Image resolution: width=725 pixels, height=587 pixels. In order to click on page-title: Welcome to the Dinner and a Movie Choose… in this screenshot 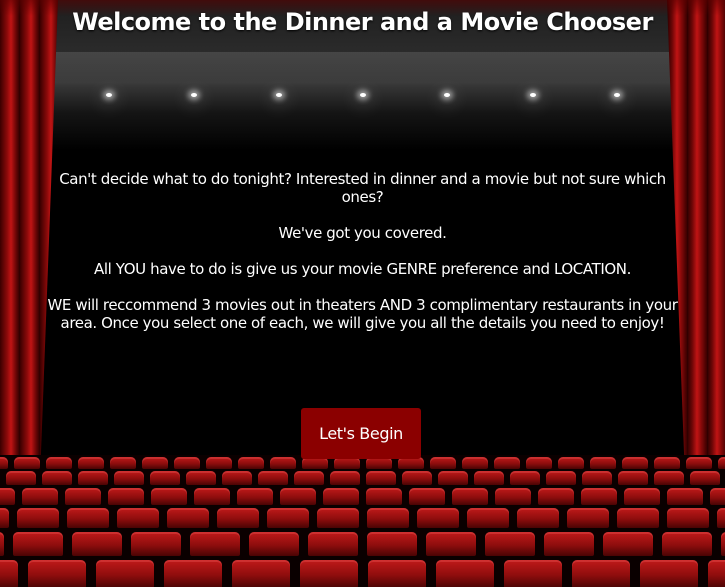, I will do `click(362, 22)`.